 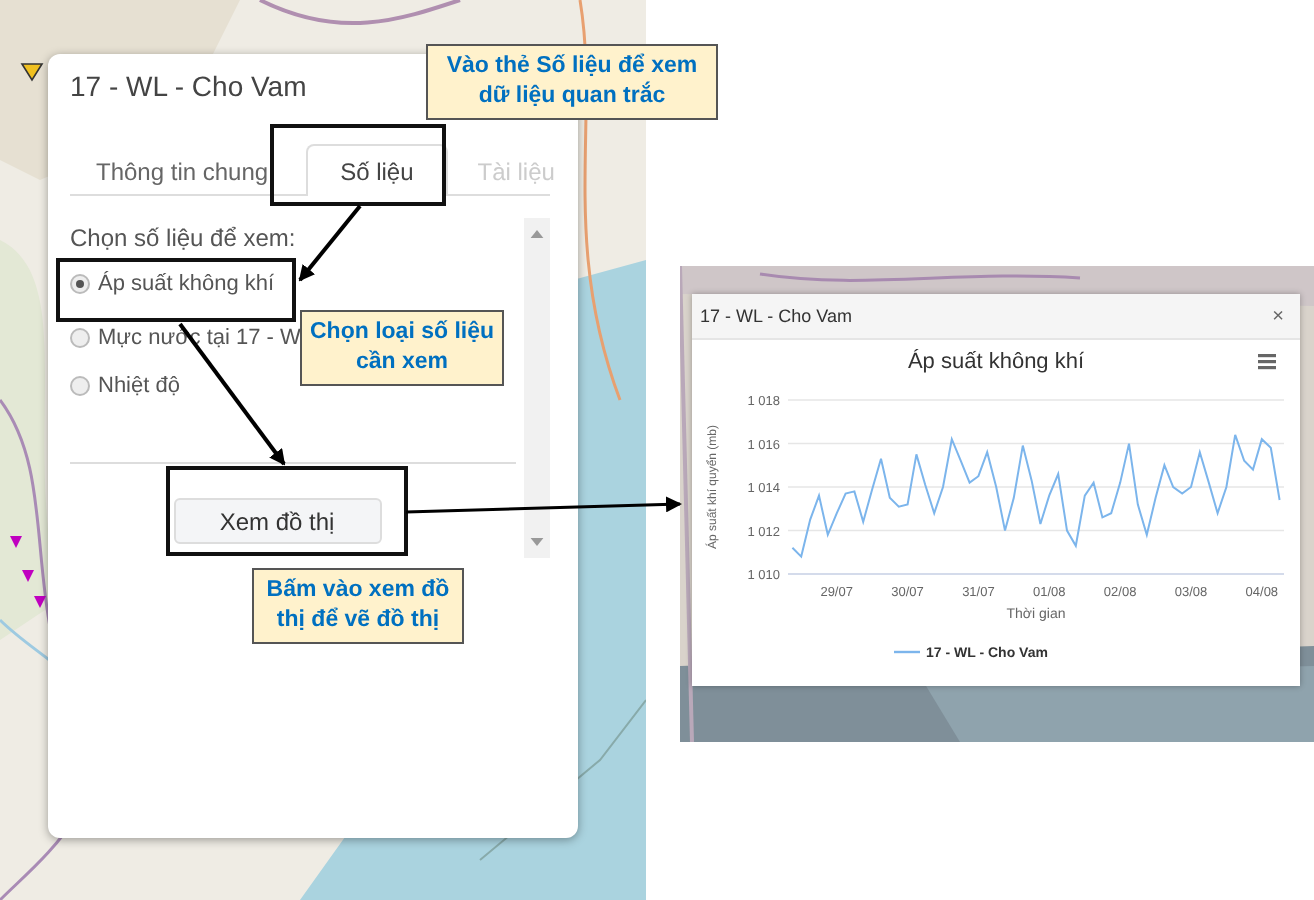 What do you see at coordinates (1267, 362) in the screenshot?
I see `menu-icon` at bounding box center [1267, 362].